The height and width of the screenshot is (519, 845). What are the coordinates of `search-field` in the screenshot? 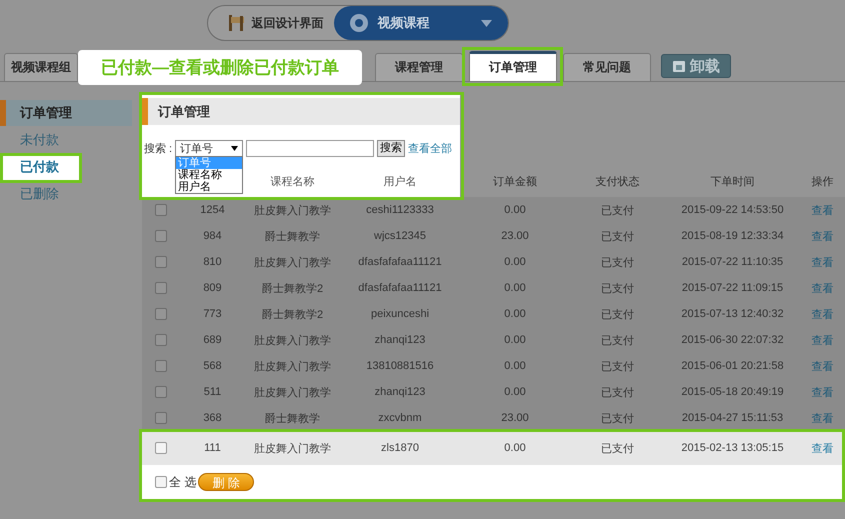 It's located at (310, 148).